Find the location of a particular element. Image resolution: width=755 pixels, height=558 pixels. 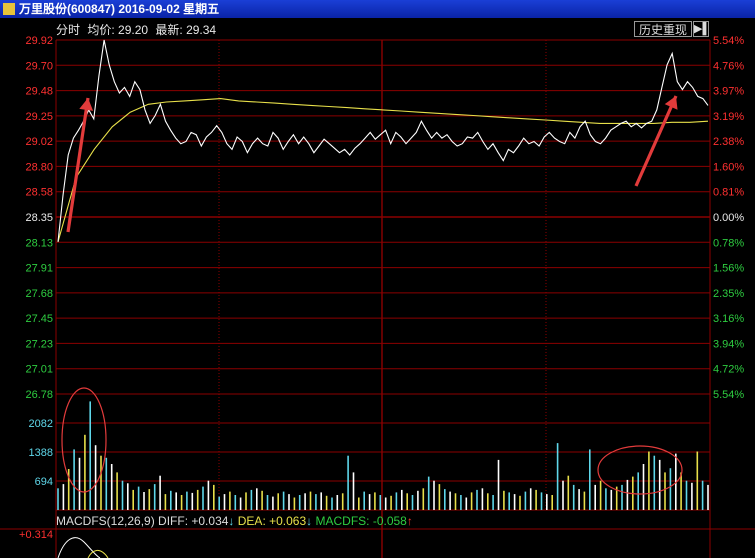

price-tick-label: 28.58 is located at coordinates (39, 193).